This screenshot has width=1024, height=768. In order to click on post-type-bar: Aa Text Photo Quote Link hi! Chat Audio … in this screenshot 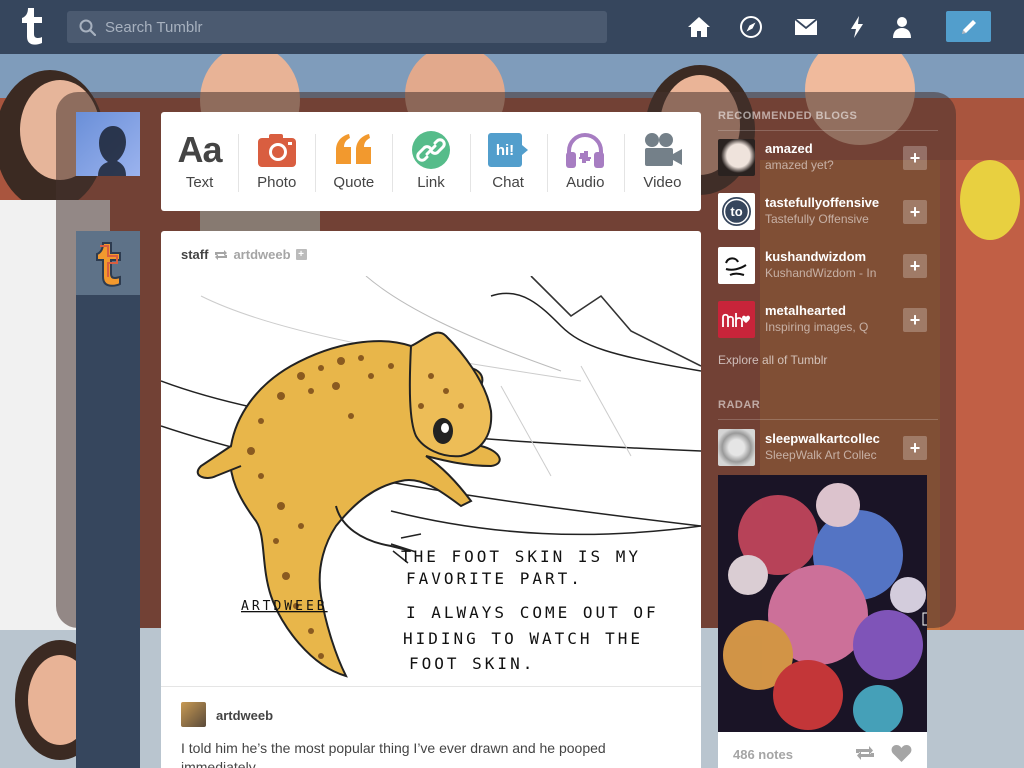, I will do `click(431, 161)`.